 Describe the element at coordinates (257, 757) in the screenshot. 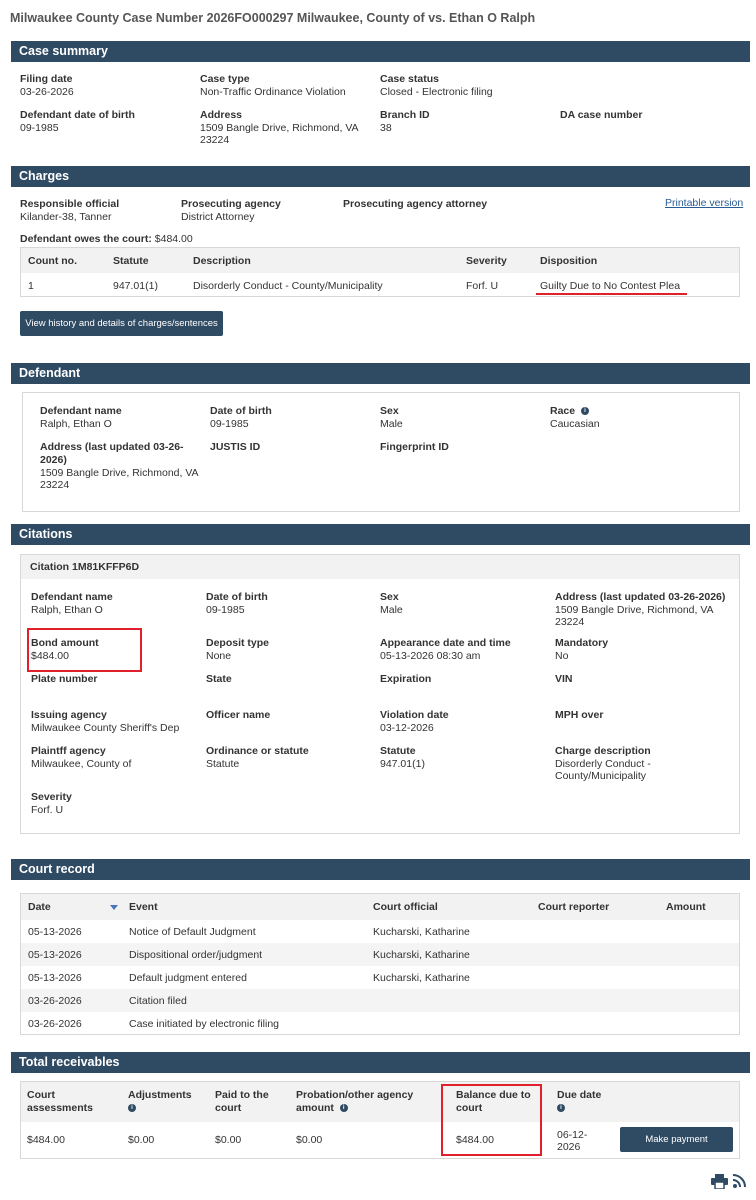

I see `ordinance-field: Ordinance or statute Statute` at that location.